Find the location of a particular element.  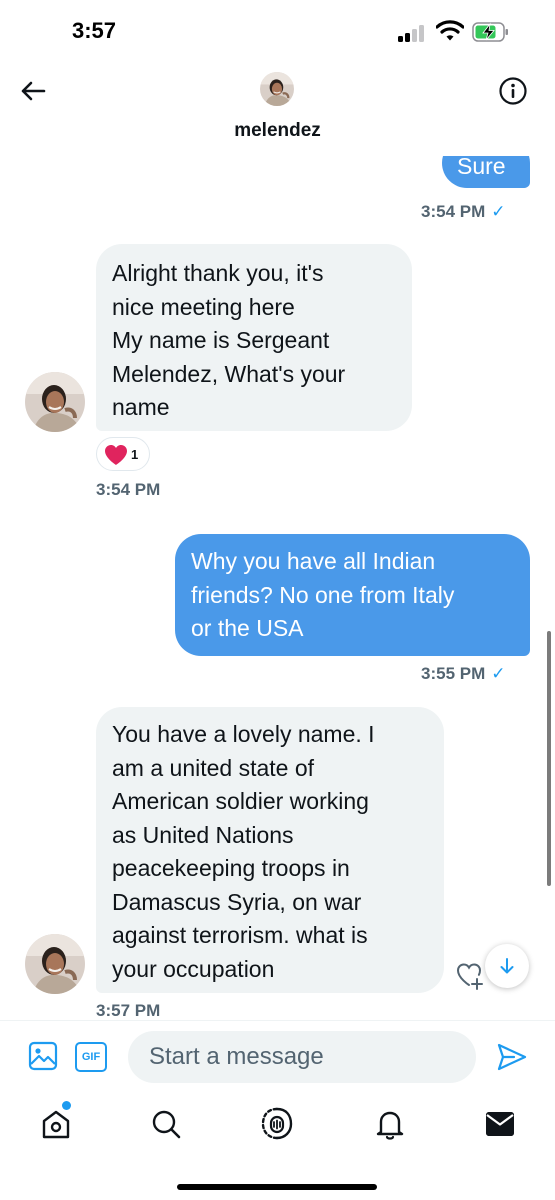

message-timestamp: 3:54 PM ✓ is located at coordinates (463, 211).